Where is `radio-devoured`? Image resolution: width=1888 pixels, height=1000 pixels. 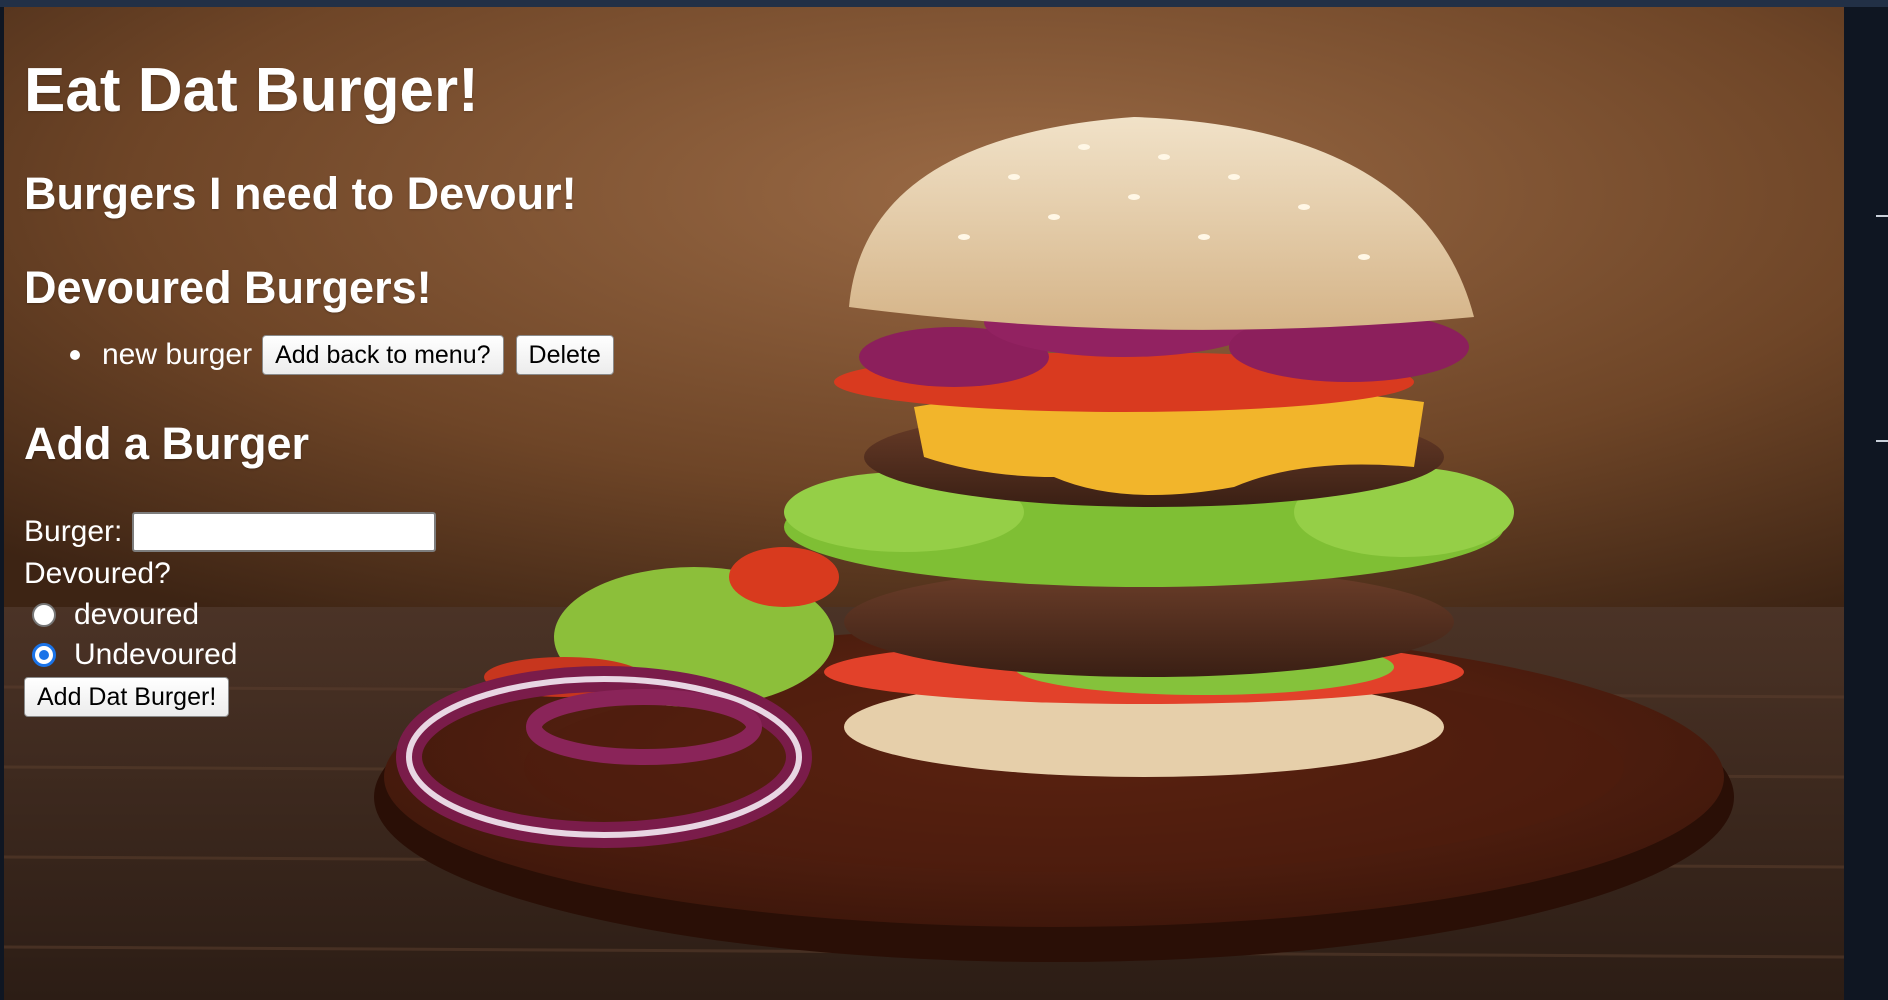
radio-devoured is located at coordinates (44, 615).